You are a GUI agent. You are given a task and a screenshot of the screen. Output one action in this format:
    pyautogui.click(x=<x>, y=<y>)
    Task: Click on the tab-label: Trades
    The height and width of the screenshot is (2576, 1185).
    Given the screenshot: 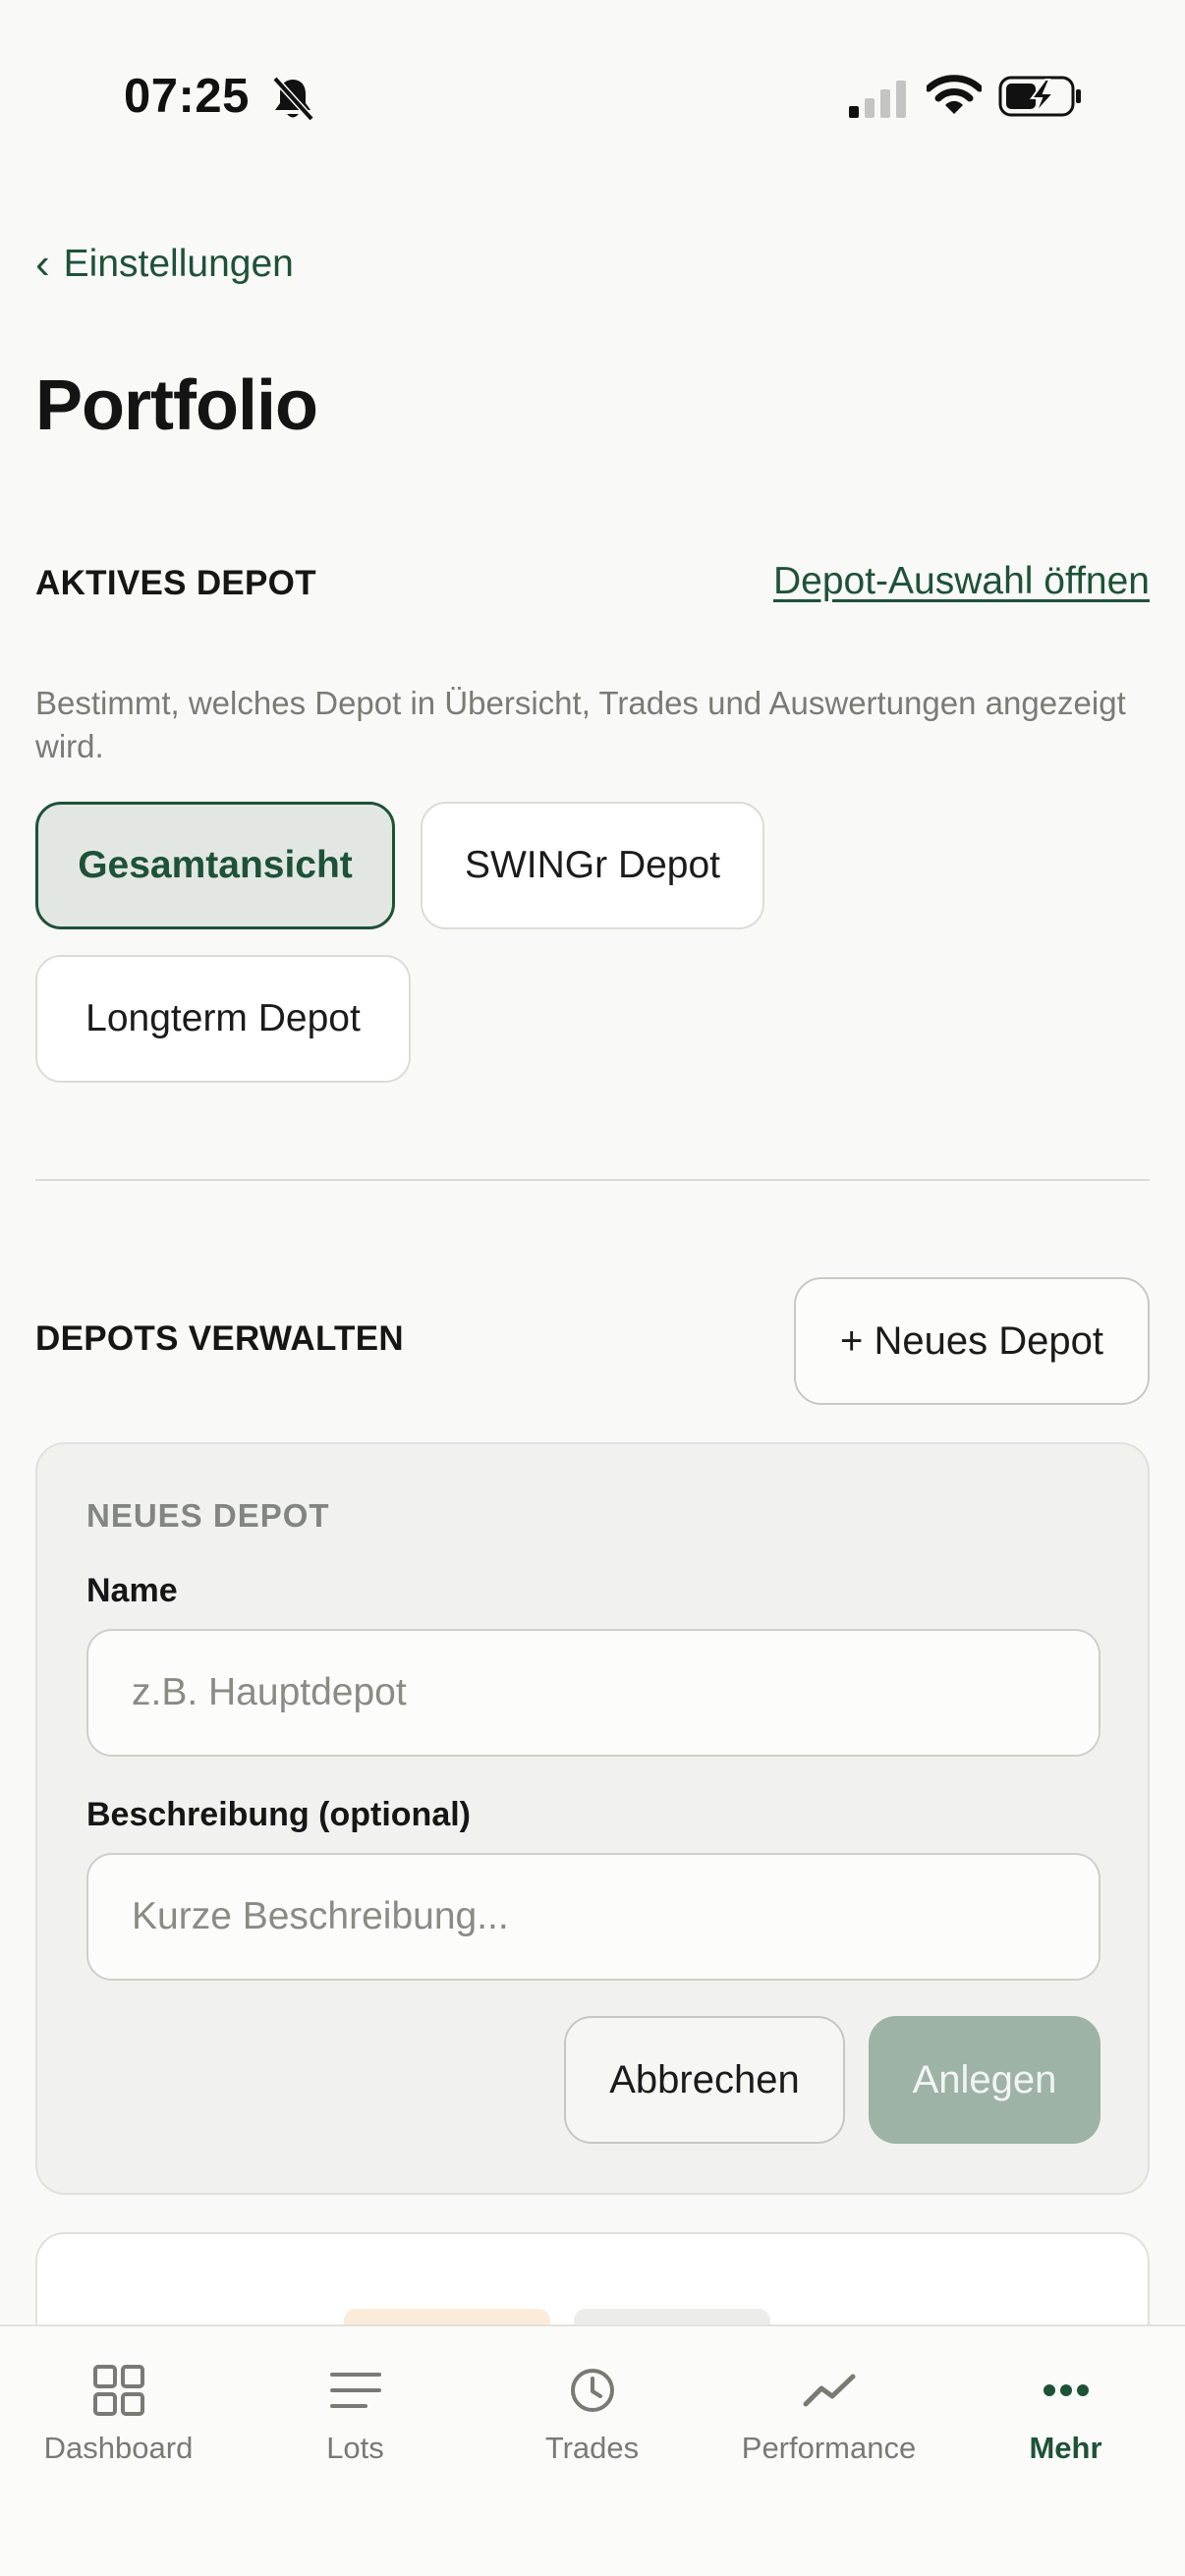 What is the action you would take?
    pyautogui.click(x=592, y=2448)
    